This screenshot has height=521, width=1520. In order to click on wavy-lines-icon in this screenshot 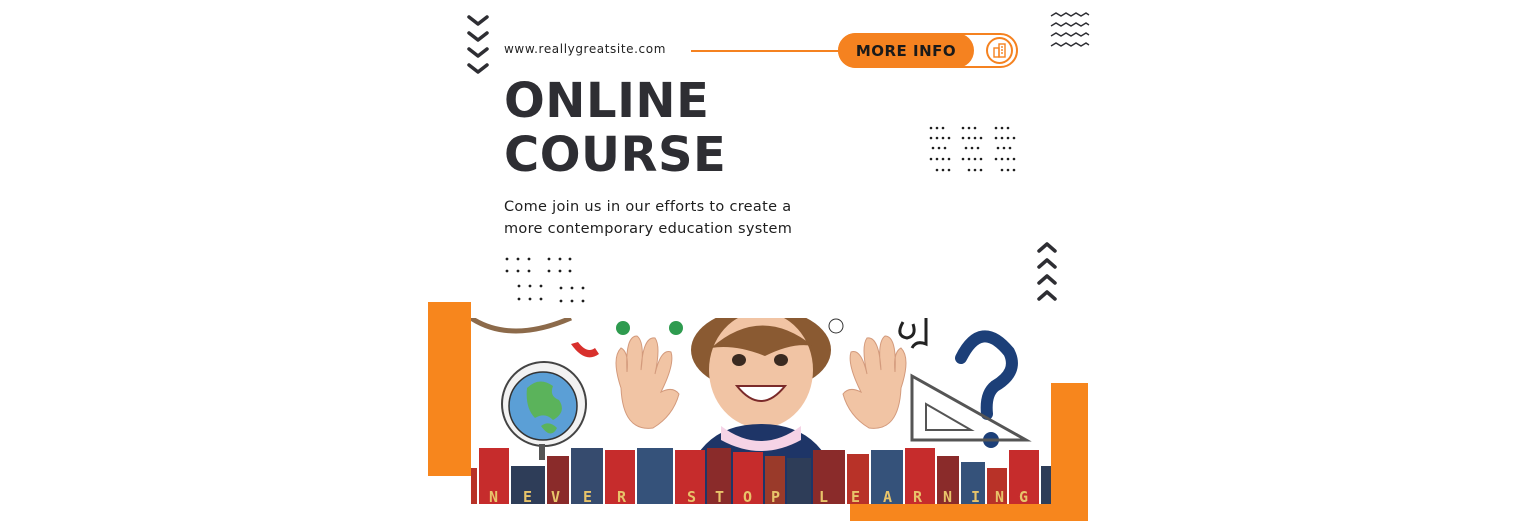, I will do `click(1070, 29)`.